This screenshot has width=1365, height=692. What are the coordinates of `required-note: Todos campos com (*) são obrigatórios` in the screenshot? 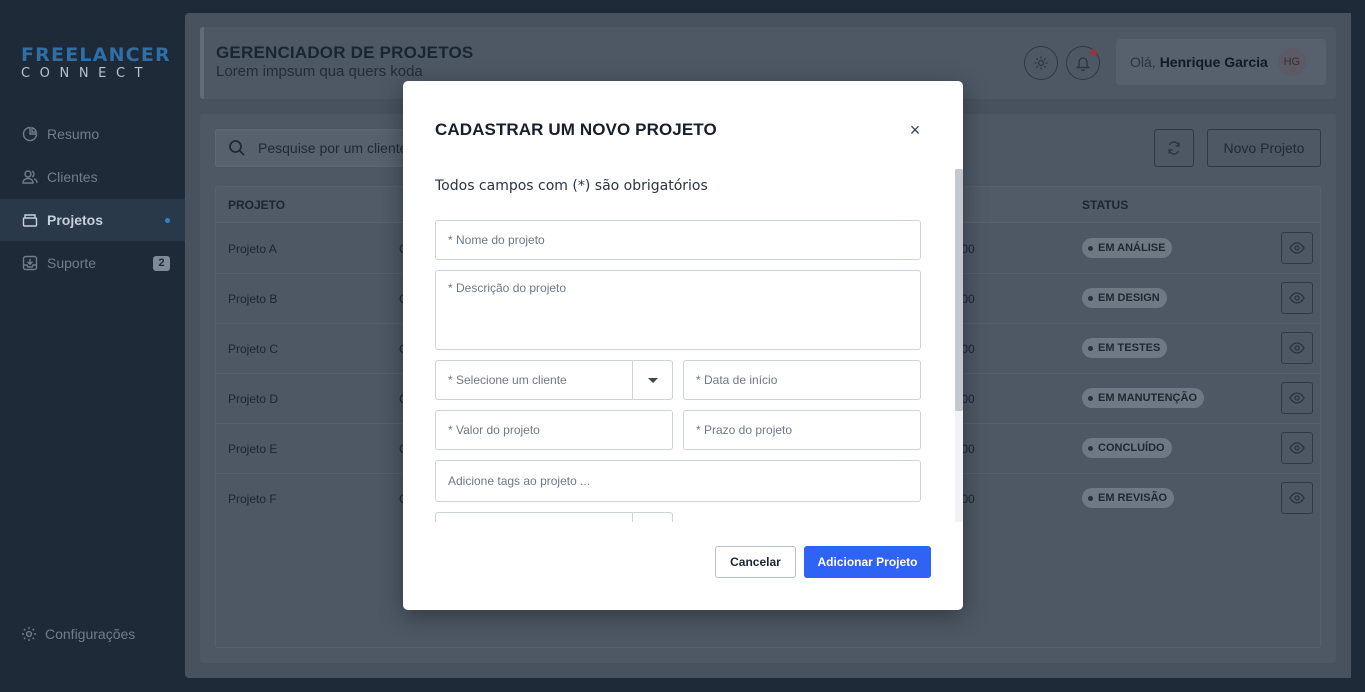 It's located at (571, 186).